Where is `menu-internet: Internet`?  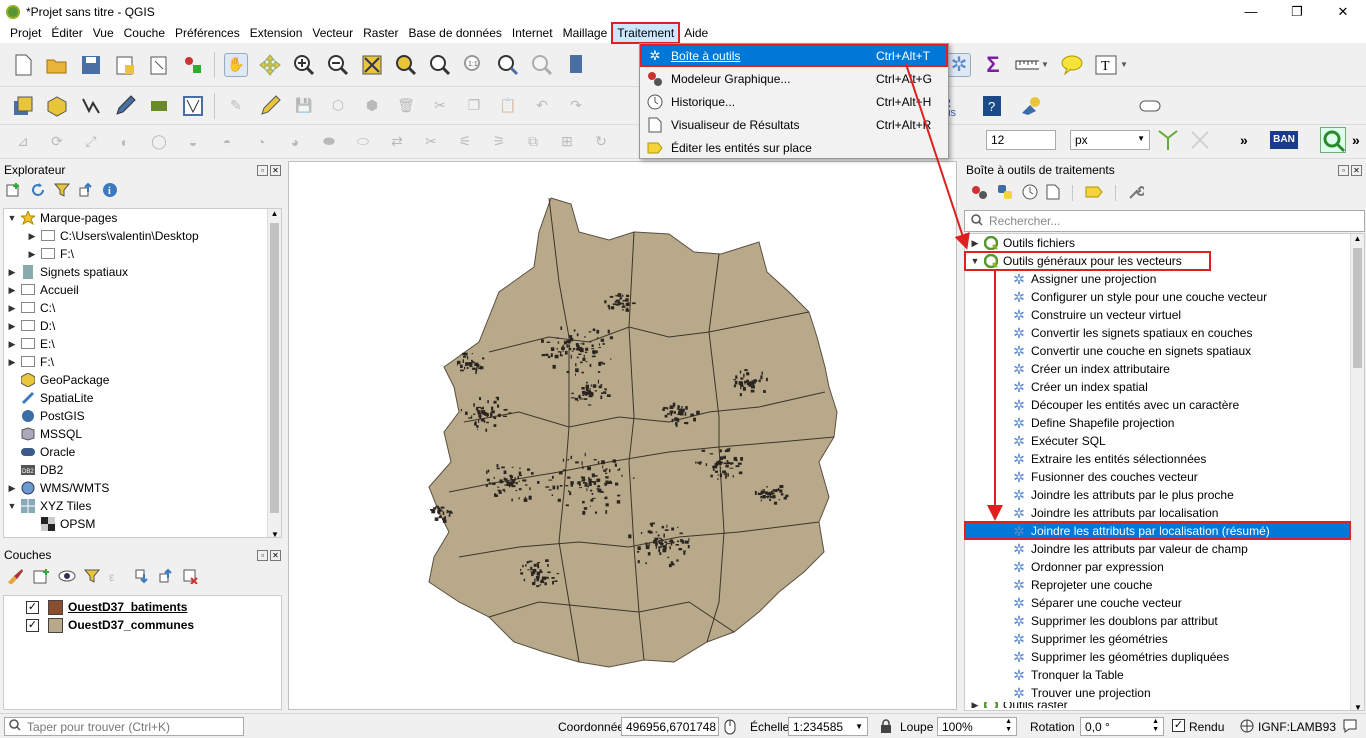 menu-internet: Internet is located at coordinates (532, 33).